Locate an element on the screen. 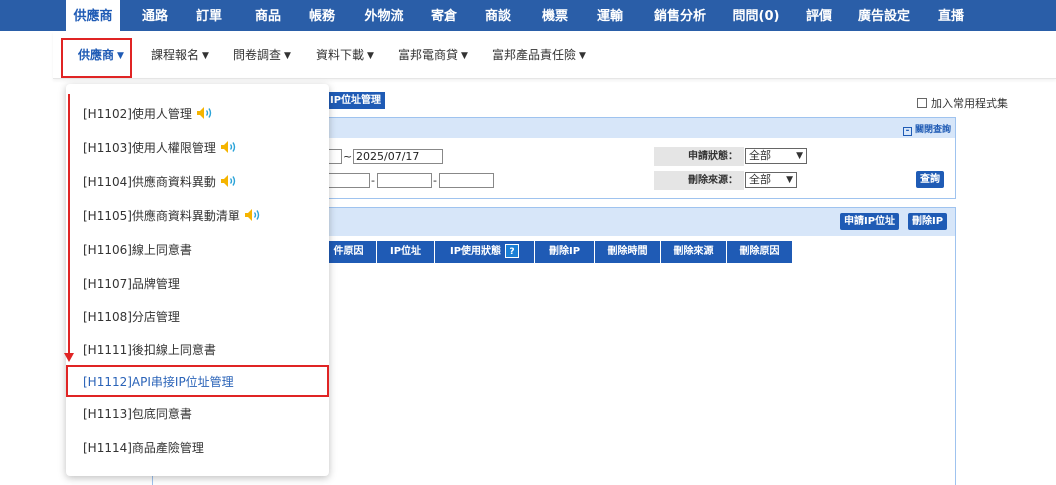 The image size is (1056, 485). source-select-value: 全部 is located at coordinates (760, 179).